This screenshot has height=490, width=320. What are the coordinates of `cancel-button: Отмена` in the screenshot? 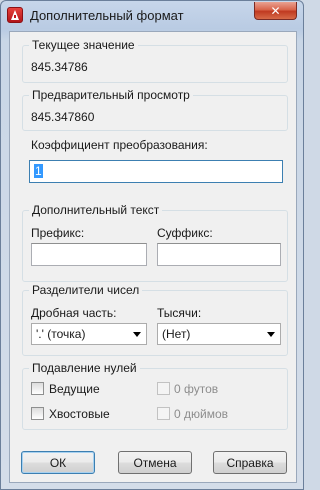 It's located at (155, 462).